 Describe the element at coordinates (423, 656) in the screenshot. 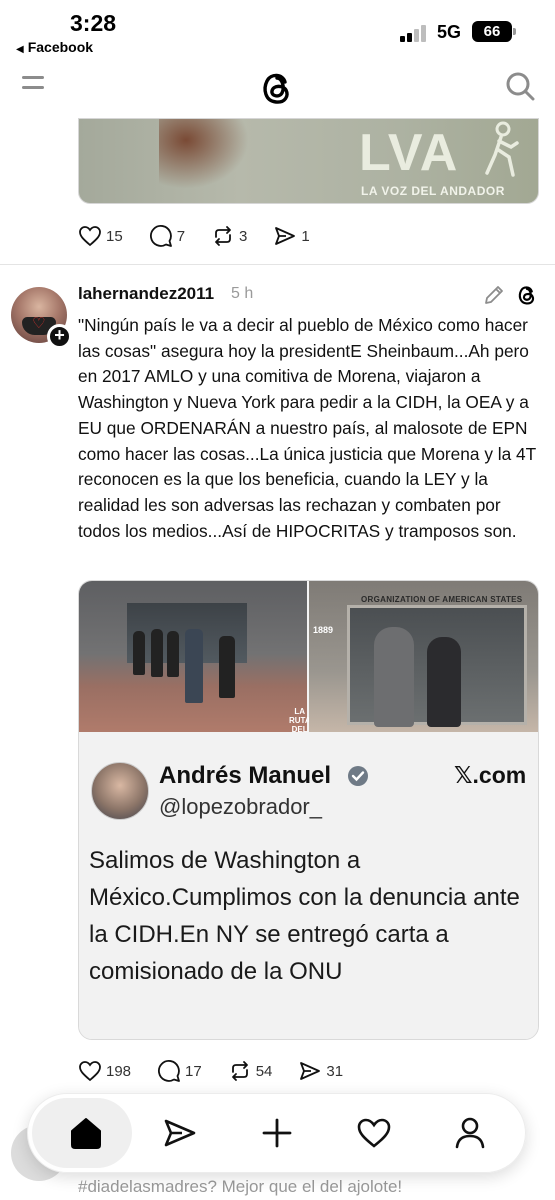

I see `photo-oas-building: ORGANIZATION OF AMERICAN STATES 1889` at that location.